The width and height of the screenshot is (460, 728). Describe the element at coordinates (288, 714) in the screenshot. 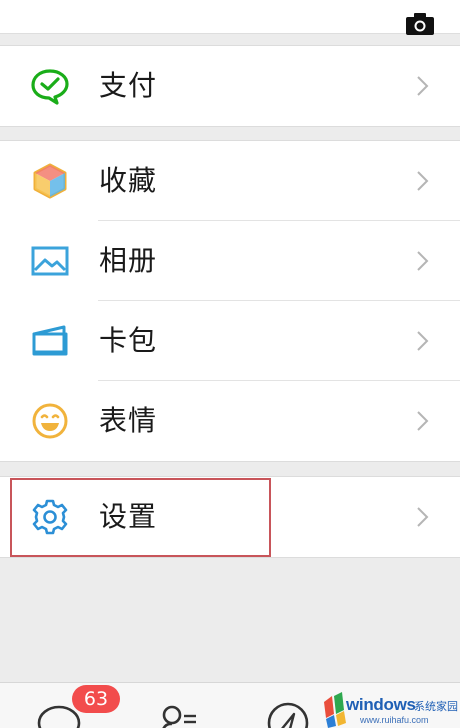

I see `discover-icon` at that location.